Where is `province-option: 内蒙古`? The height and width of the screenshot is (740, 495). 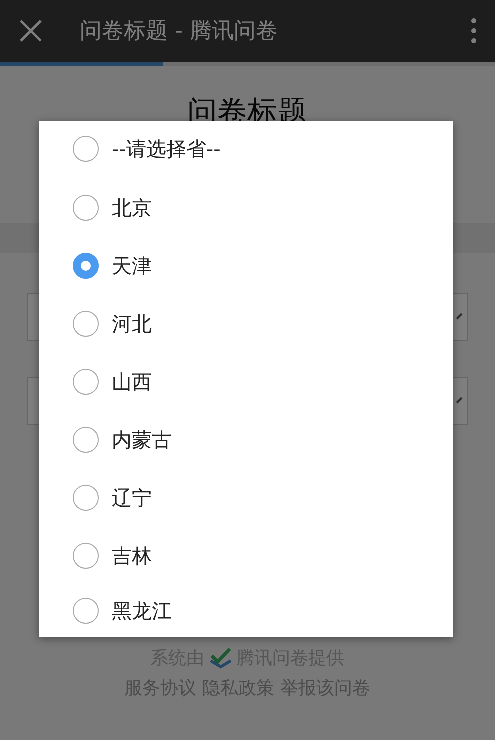
province-option: 内蒙古 is located at coordinates (246, 440).